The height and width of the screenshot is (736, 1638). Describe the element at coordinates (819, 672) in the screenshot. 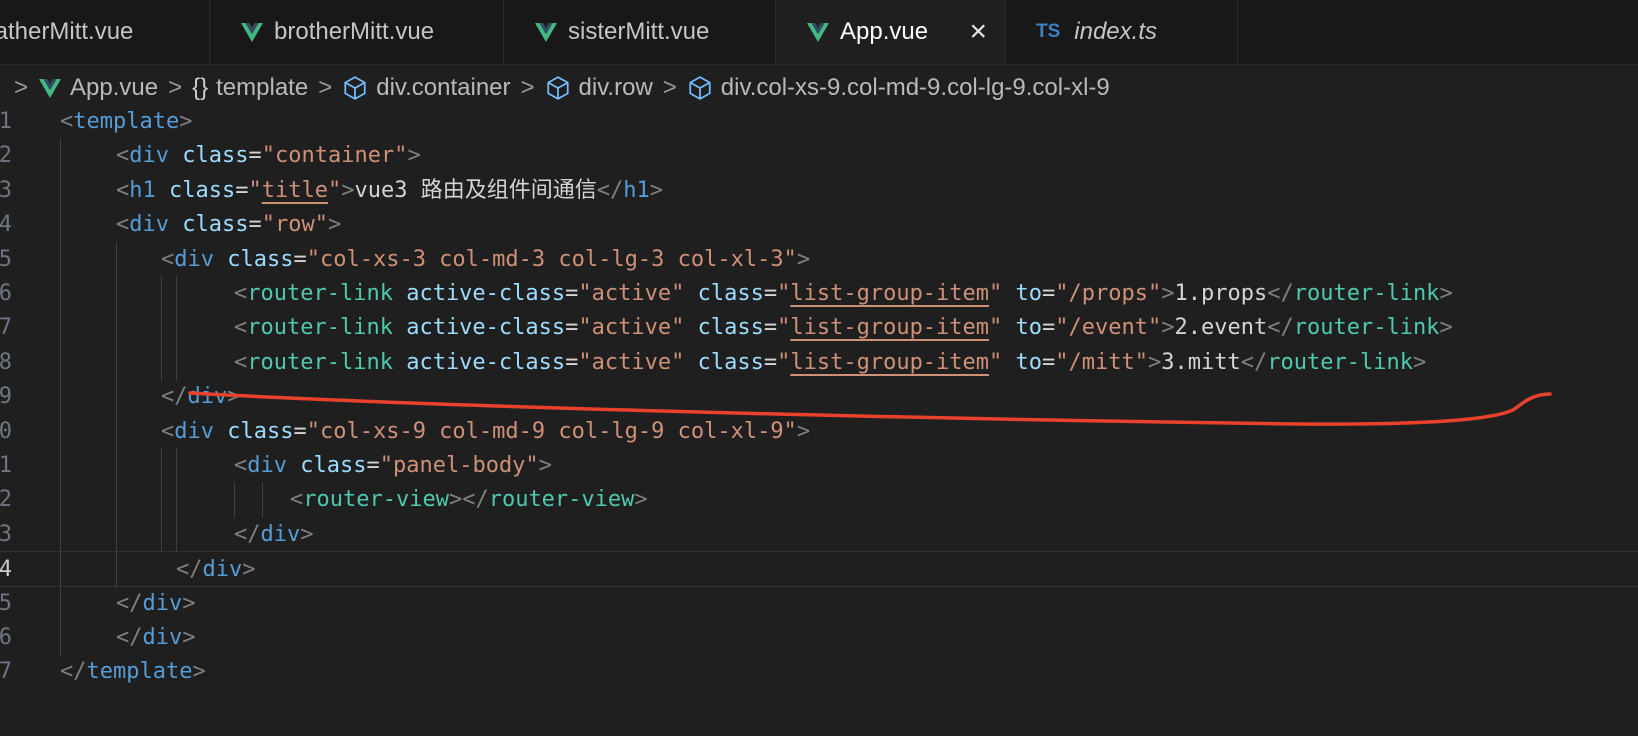

I see `code-line: 7 </template>` at that location.